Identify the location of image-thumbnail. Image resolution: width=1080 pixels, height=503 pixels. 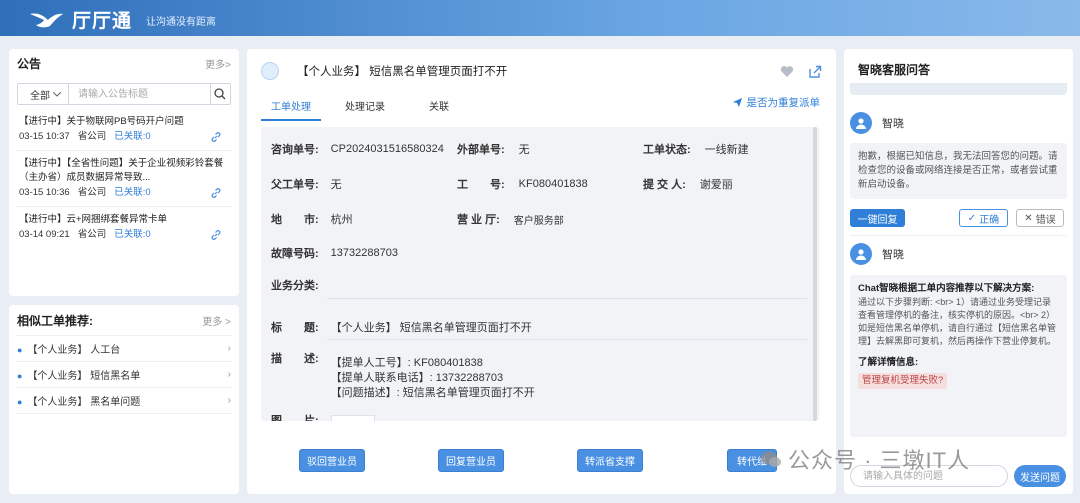
(352, 418).